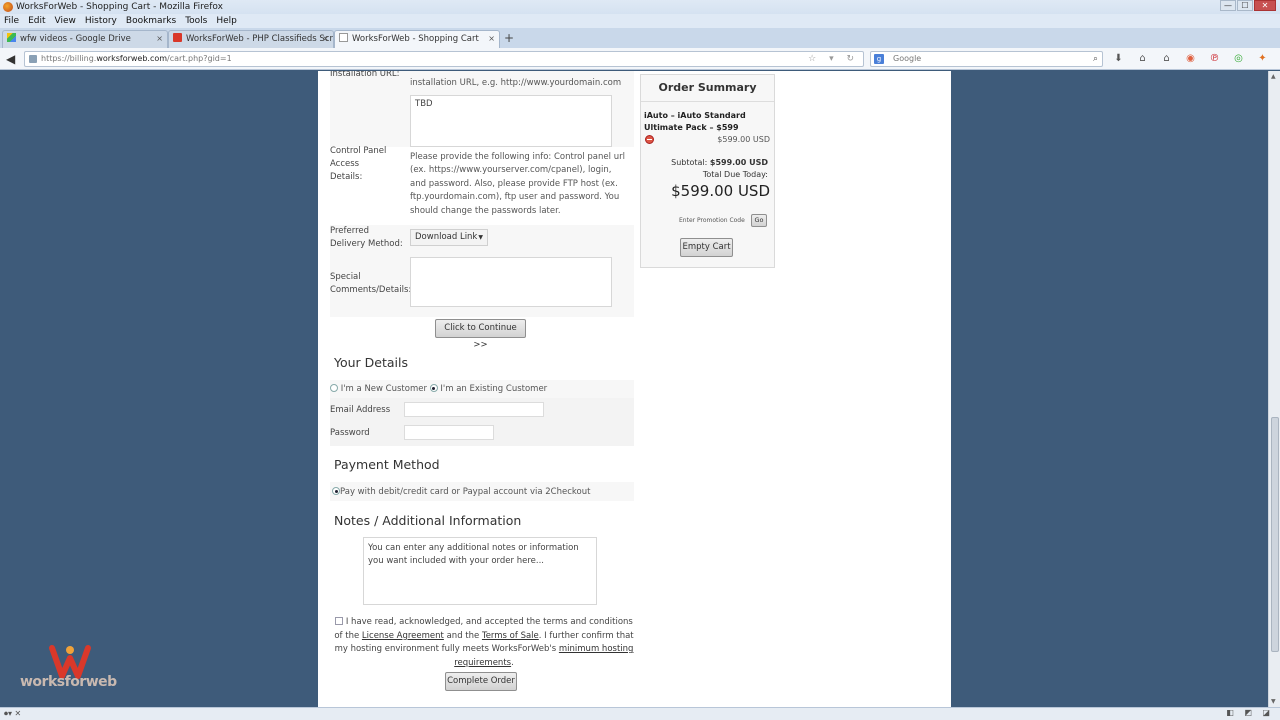 Image resolution: width=1280 pixels, height=720 pixels. Describe the element at coordinates (720, 191) in the screenshot. I see `total-due-value: $599.00 USD` at that location.